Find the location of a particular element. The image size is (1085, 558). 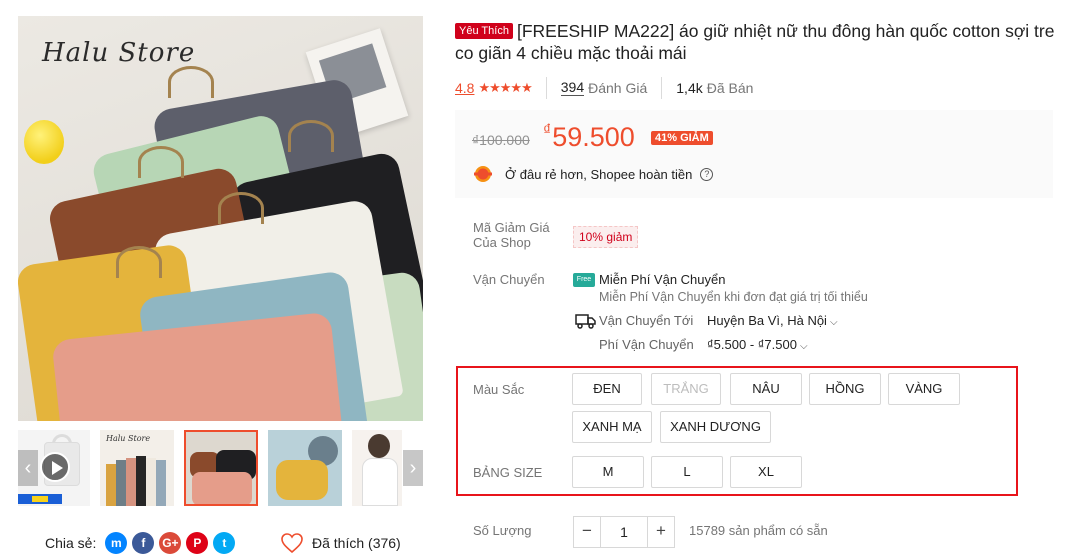

color-label: Màu Sắc is located at coordinates (499, 389).